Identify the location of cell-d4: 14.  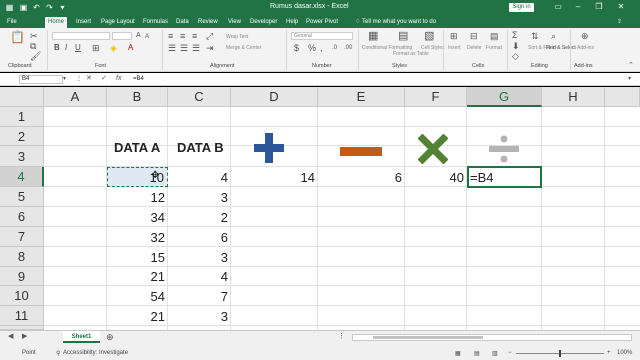
(273, 177).